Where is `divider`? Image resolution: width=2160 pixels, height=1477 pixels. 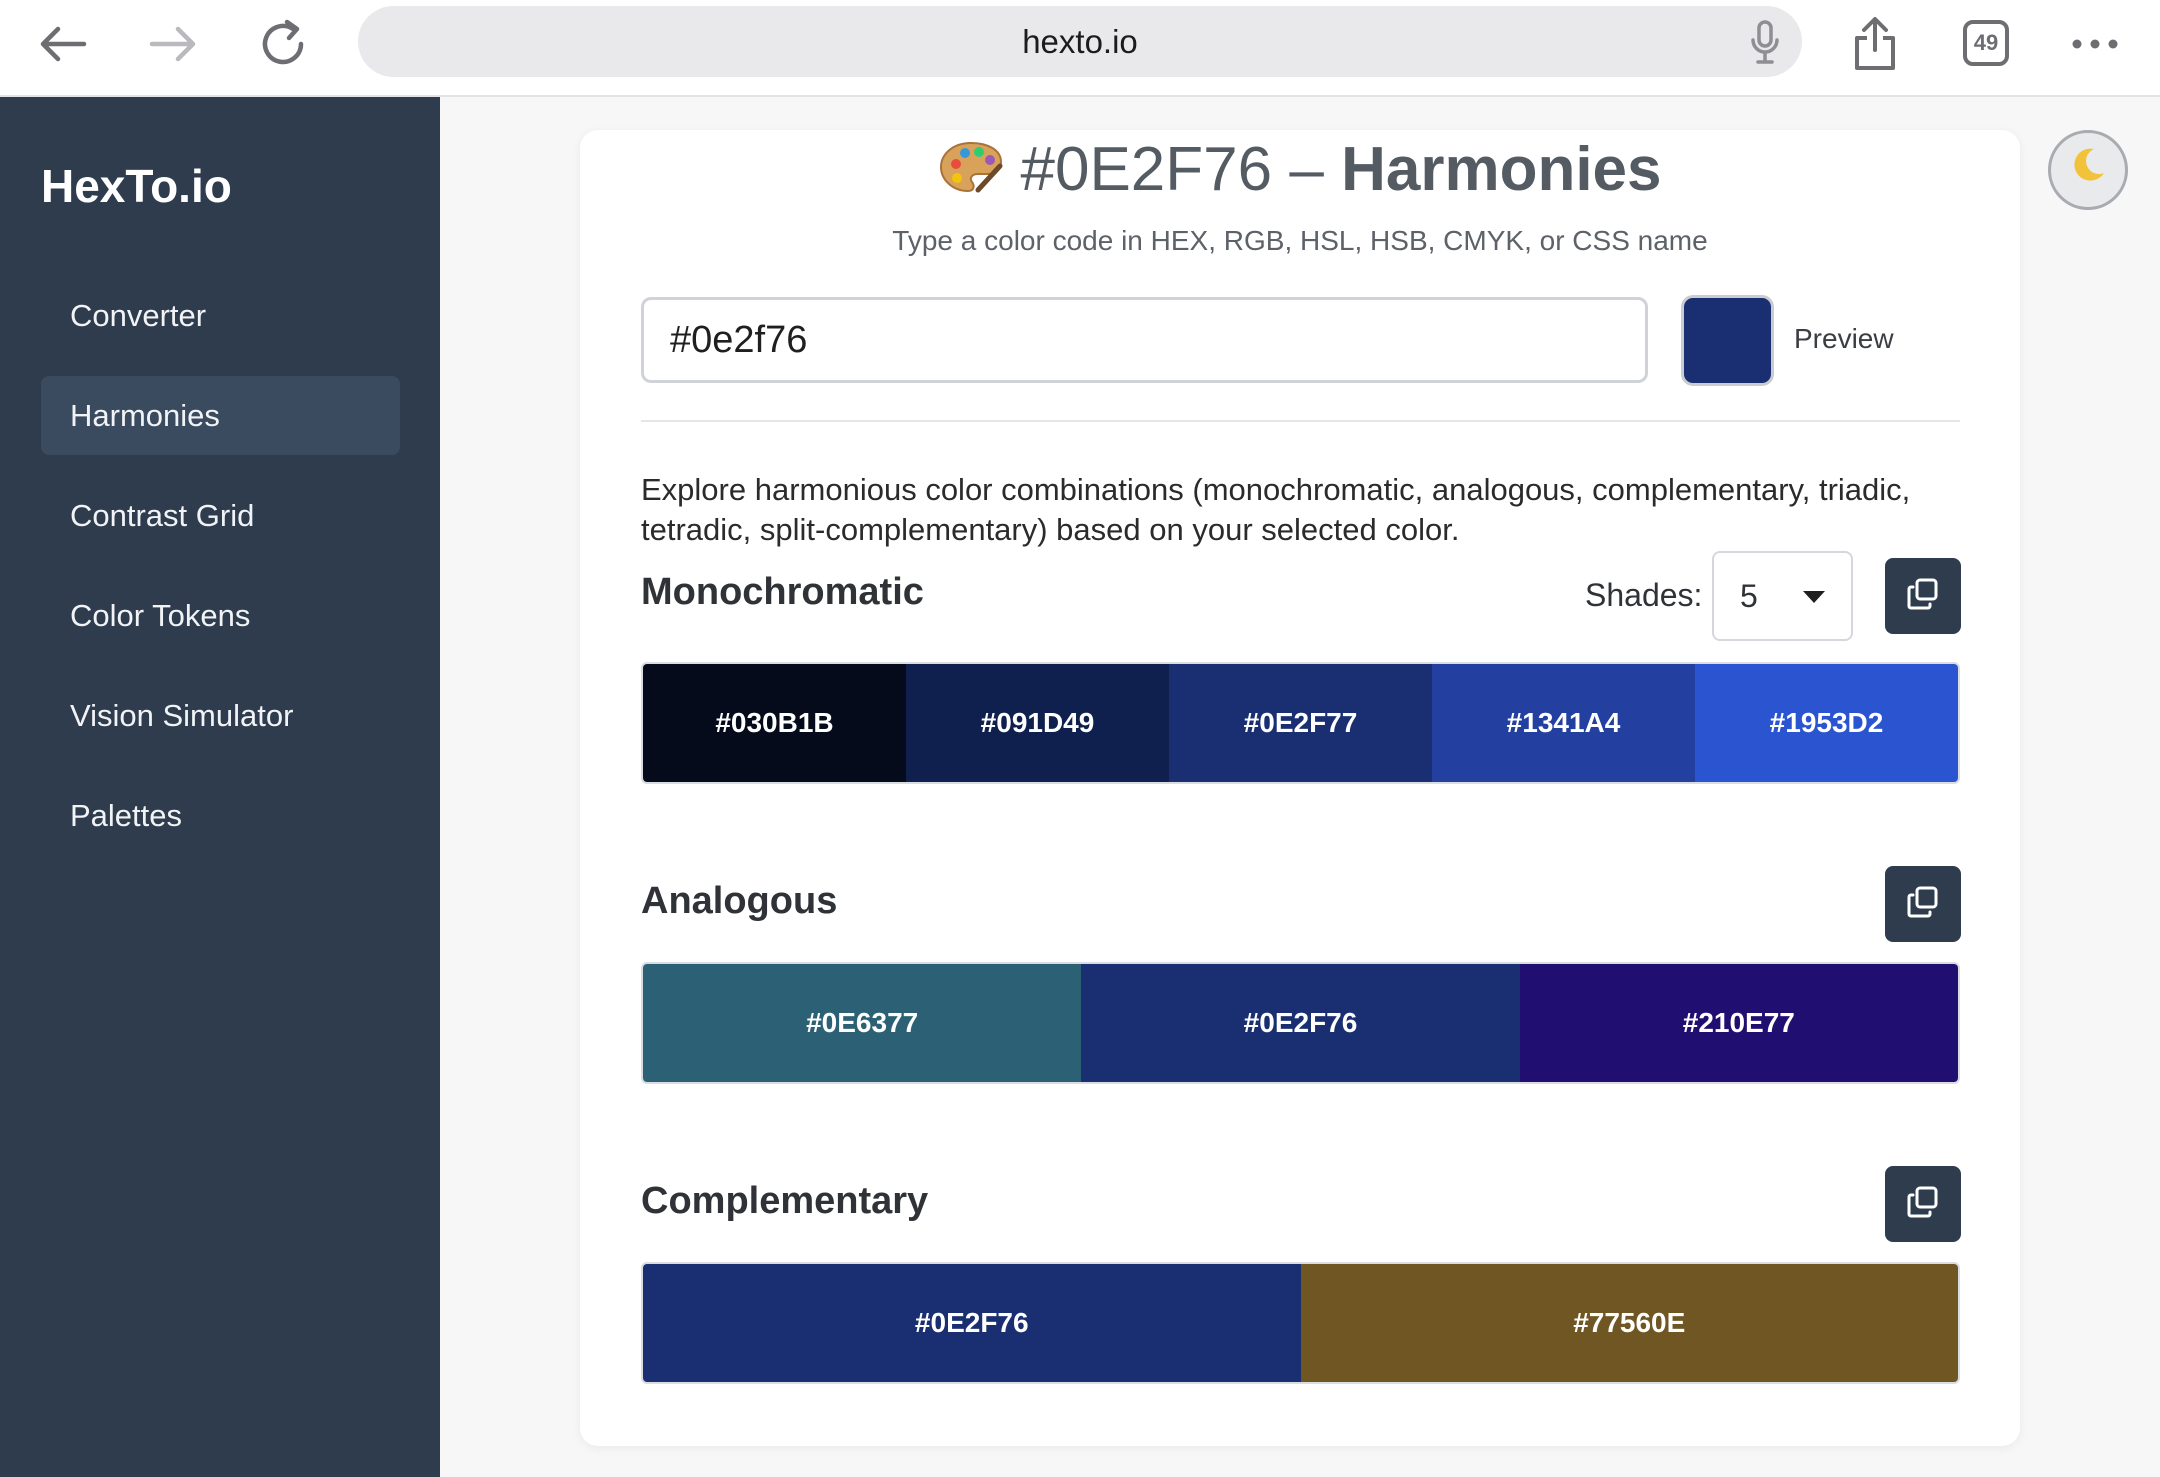
divider is located at coordinates (1300, 421).